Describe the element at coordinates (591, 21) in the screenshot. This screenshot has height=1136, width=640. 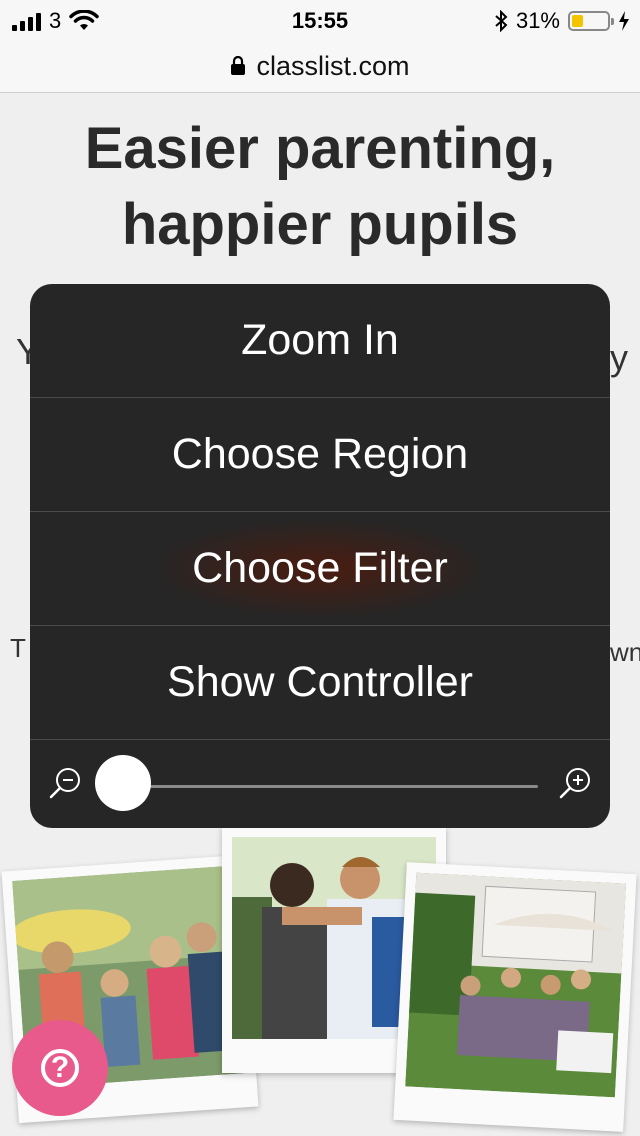
I see `battery-icon` at that location.